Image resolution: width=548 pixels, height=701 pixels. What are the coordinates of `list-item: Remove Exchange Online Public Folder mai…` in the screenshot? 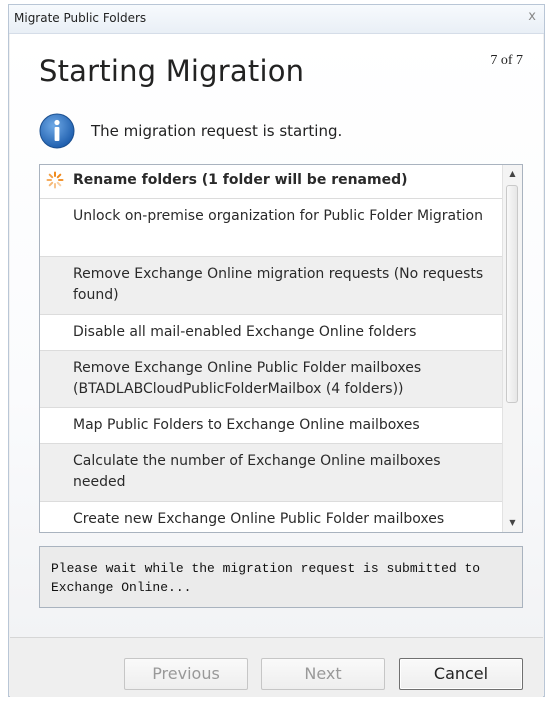 It's located at (272, 379).